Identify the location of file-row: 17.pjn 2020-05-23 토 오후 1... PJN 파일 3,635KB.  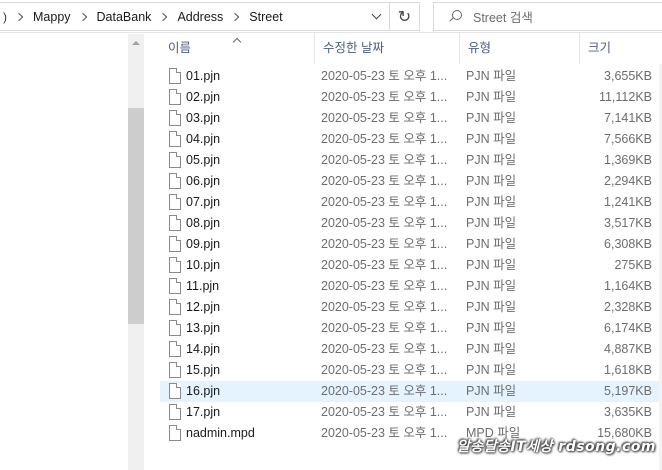
(411, 412).